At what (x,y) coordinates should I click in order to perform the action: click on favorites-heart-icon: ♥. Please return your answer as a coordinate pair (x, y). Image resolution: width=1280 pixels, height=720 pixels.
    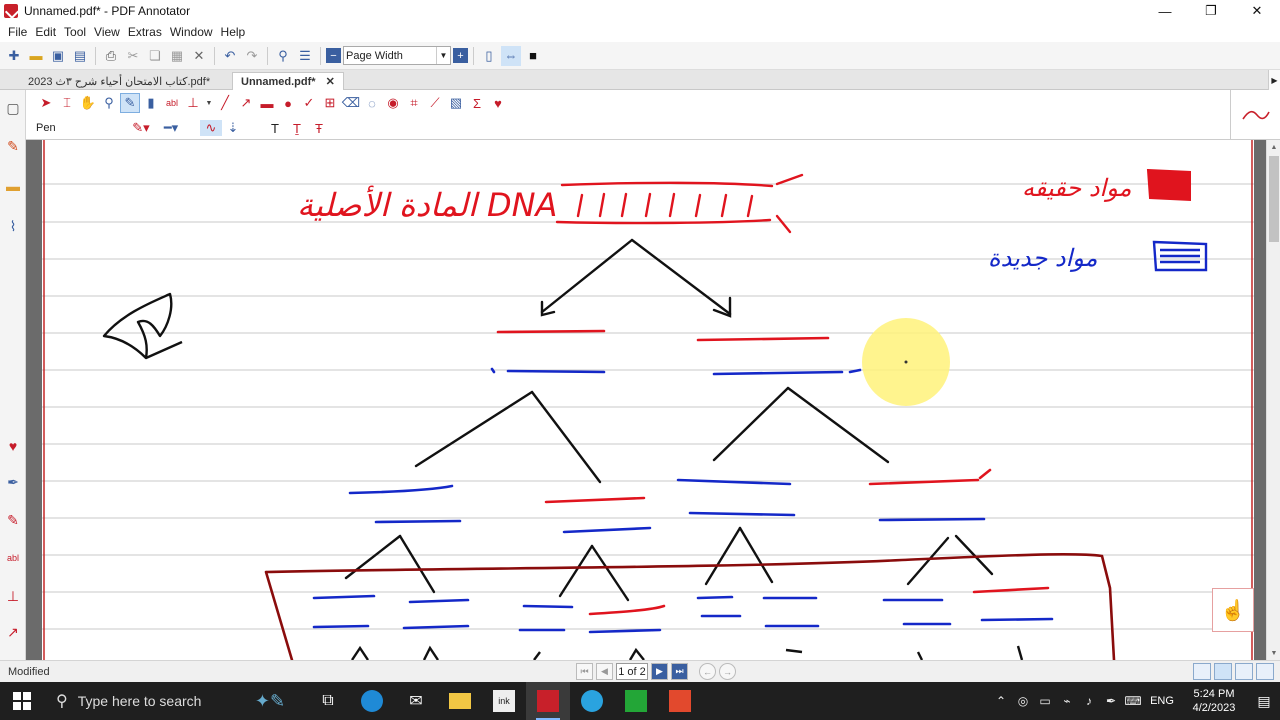
    Looking at the image, I should click on (13, 446).